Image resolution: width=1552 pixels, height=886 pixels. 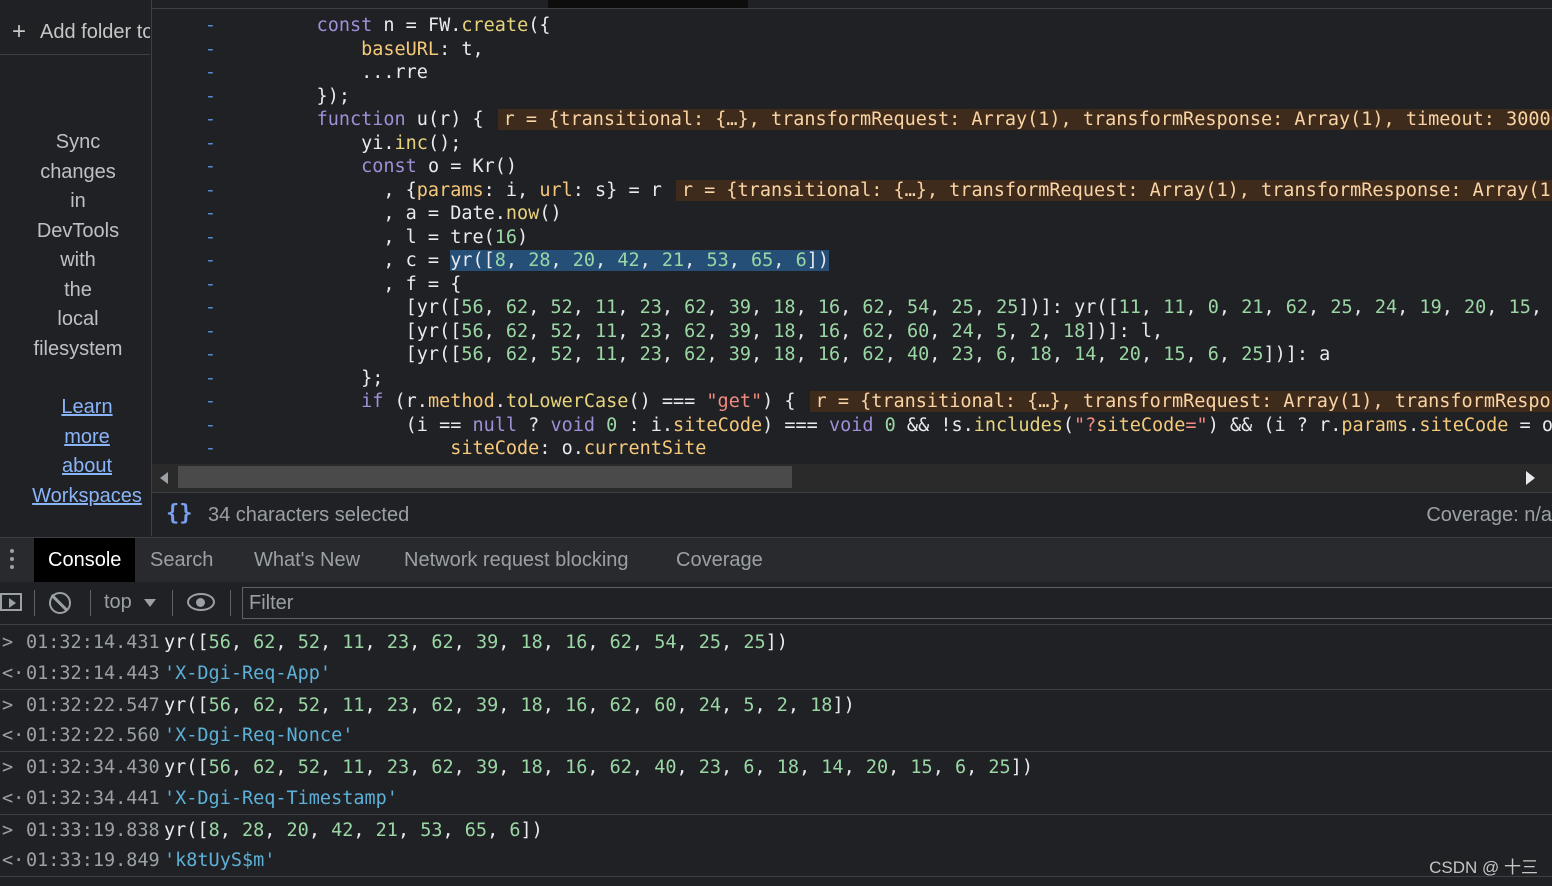 What do you see at coordinates (327, 379) in the screenshot?
I see `code-text: };` at bounding box center [327, 379].